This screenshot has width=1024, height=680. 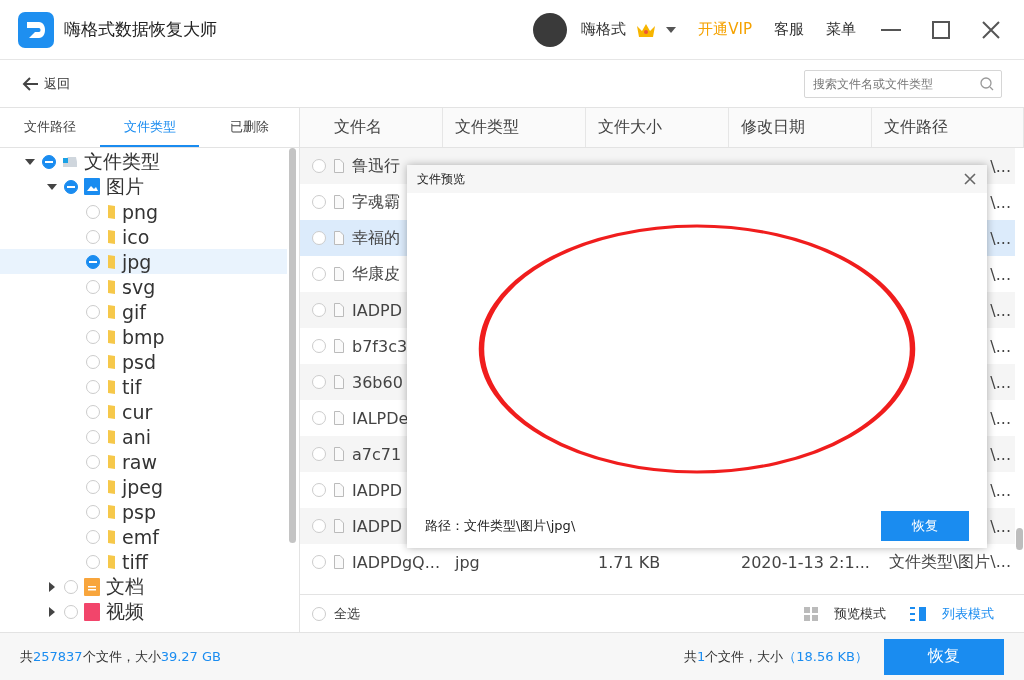 I want to click on table-cell-text: 1.71 KB, so click(x=629, y=562).